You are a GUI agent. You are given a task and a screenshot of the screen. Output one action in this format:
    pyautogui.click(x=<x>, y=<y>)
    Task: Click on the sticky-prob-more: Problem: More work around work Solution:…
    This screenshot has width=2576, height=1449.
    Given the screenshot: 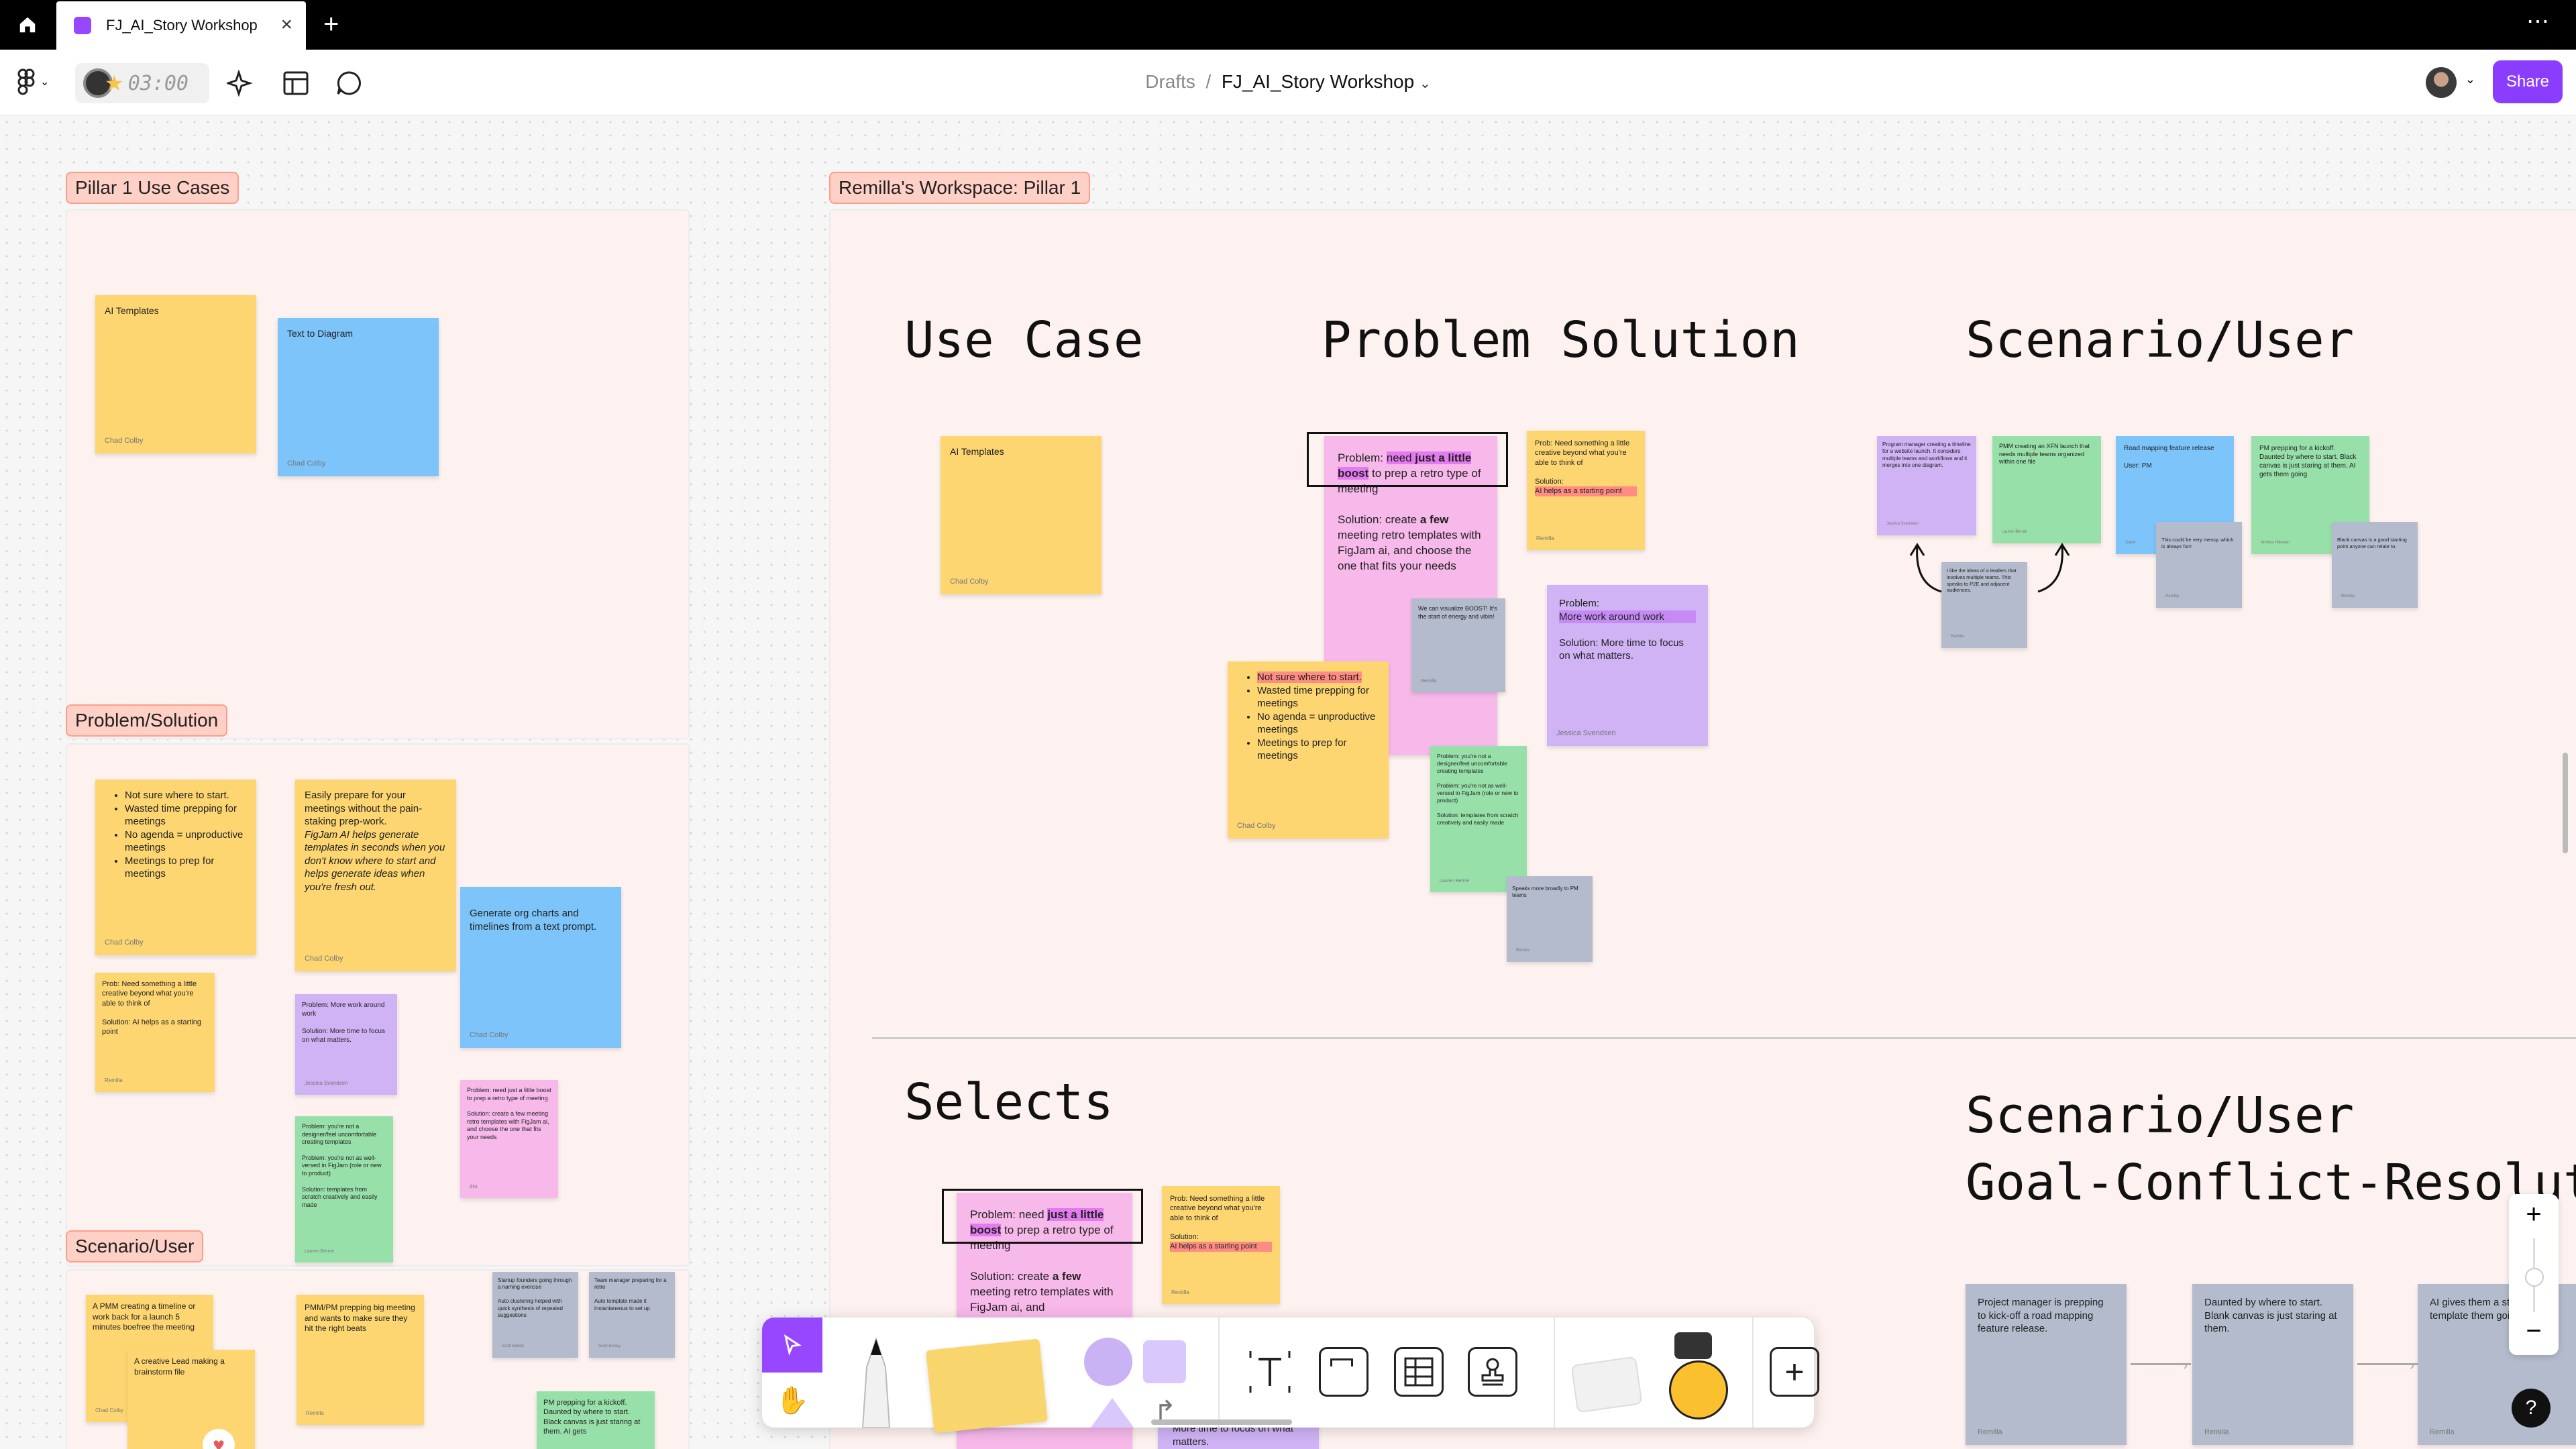 What is the action you would take?
    pyautogui.click(x=346, y=1044)
    